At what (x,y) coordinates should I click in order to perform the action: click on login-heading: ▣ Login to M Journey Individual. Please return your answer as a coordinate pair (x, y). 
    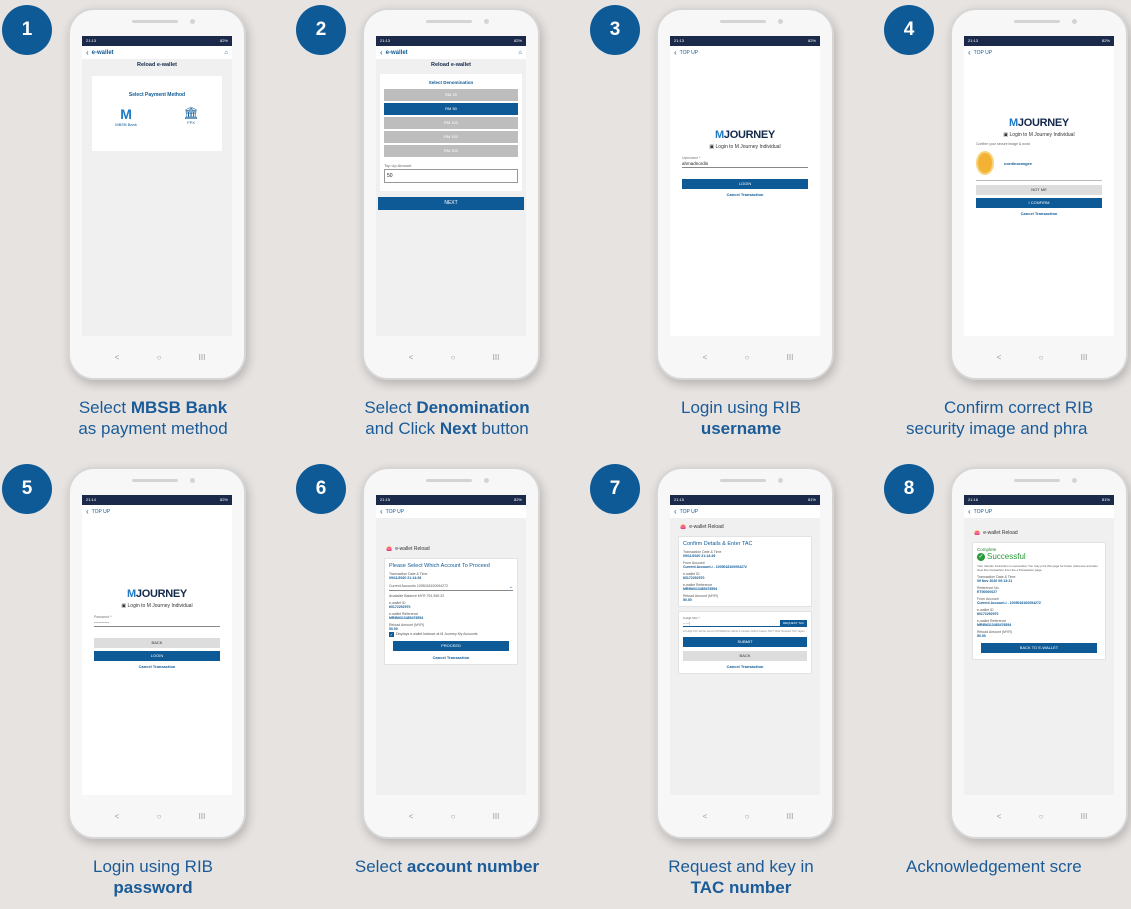
    Looking at the image, I should click on (157, 606).